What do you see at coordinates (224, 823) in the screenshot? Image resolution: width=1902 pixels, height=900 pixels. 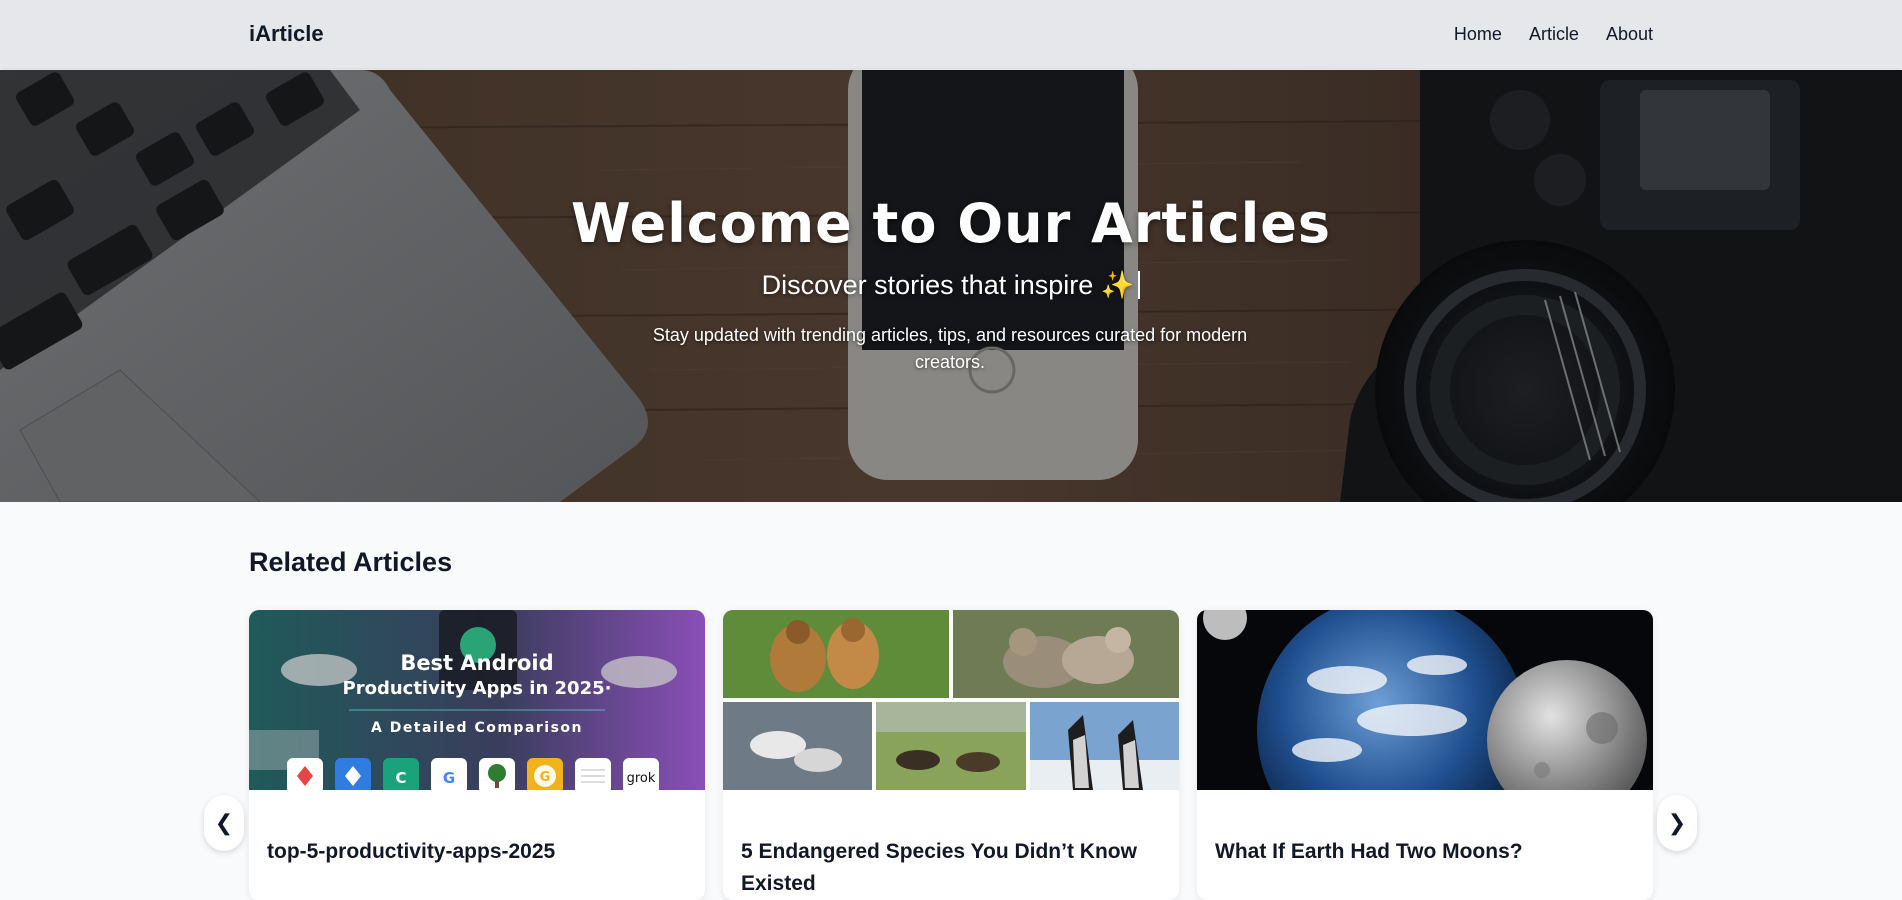 I see `carousel-prev-button: ❮` at bounding box center [224, 823].